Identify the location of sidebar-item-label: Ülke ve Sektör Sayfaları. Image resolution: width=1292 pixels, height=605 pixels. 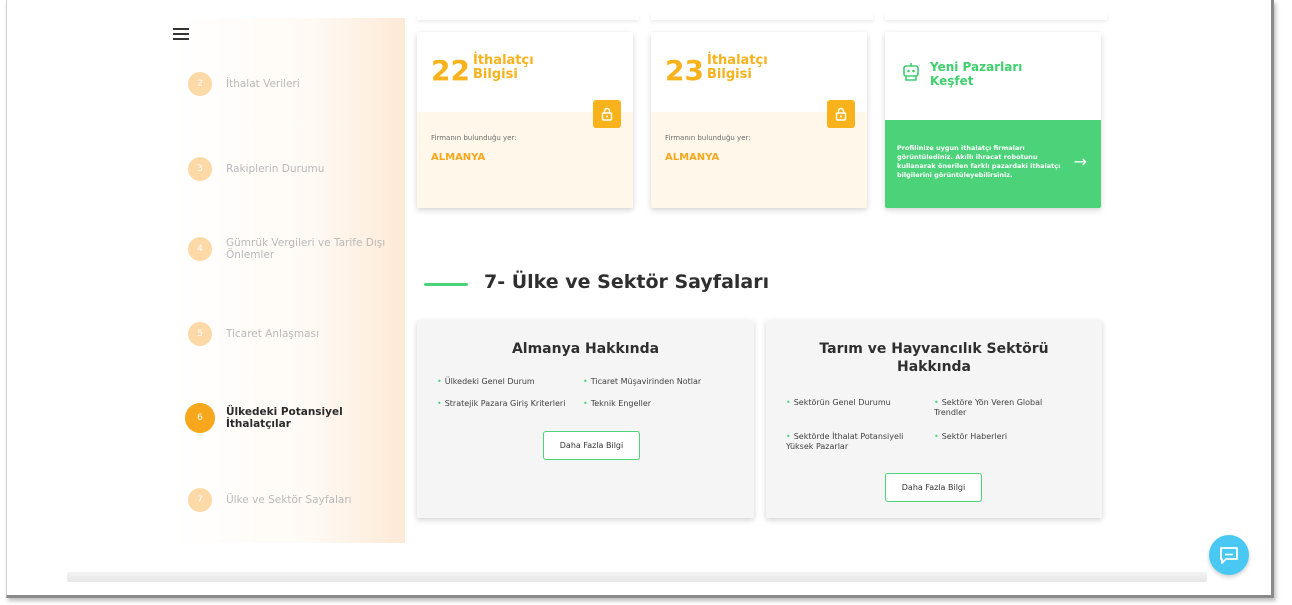
(289, 500).